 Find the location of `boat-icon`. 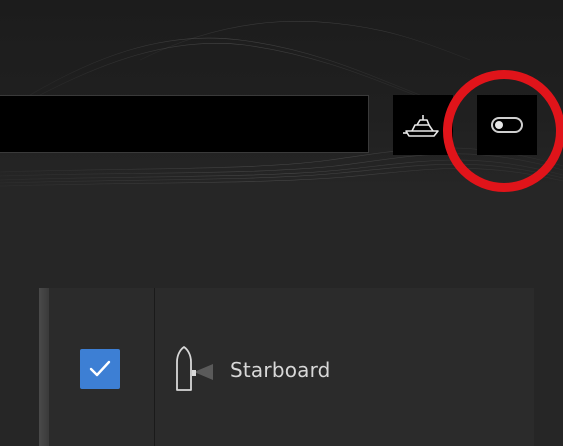

boat-icon is located at coordinates (421, 126).